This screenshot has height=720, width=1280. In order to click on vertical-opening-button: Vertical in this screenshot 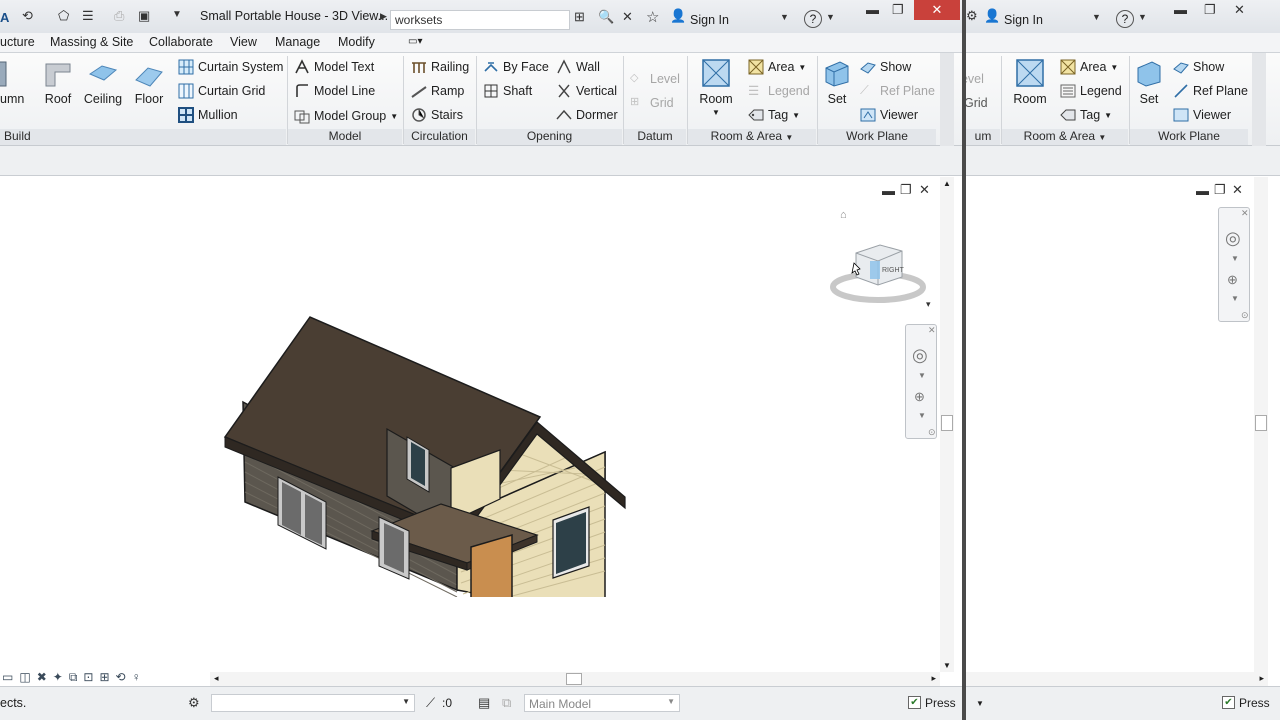, I will do `click(586, 91)`.